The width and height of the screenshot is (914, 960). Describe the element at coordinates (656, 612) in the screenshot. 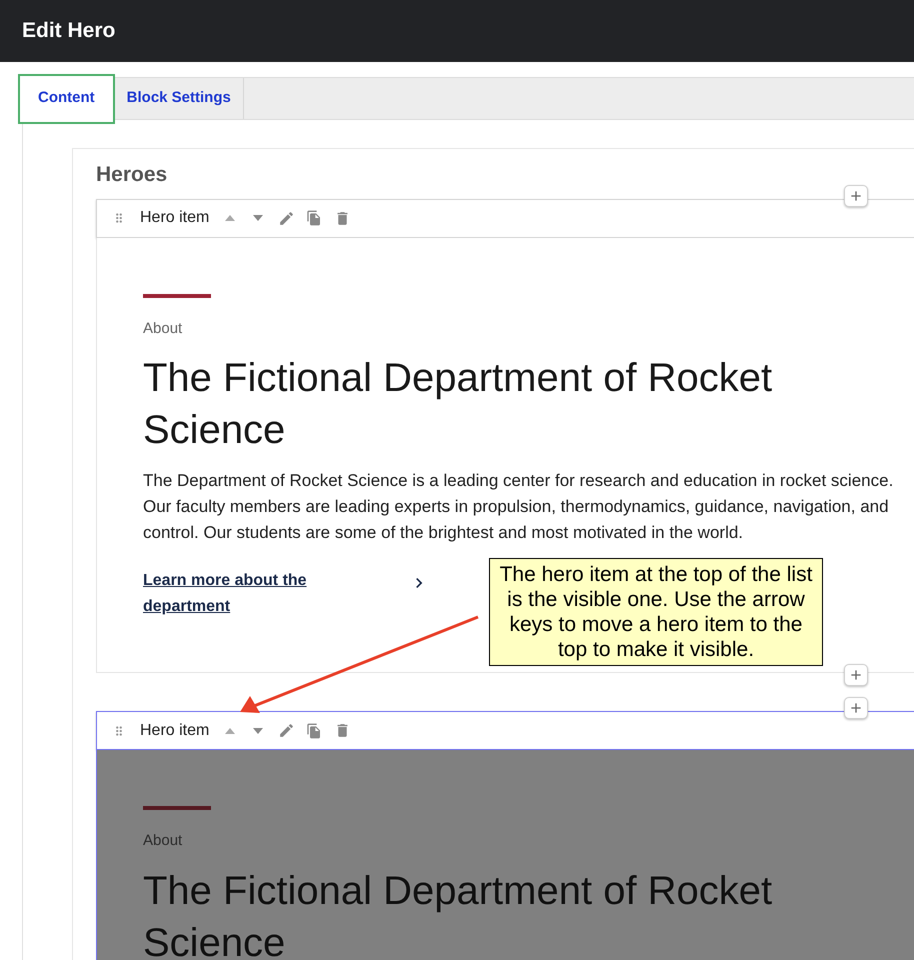

I see `callout-note: The hero item at the top of the list is the visible one. Use the arrow keys to move a hero item to the top to make it visible.` at that location.